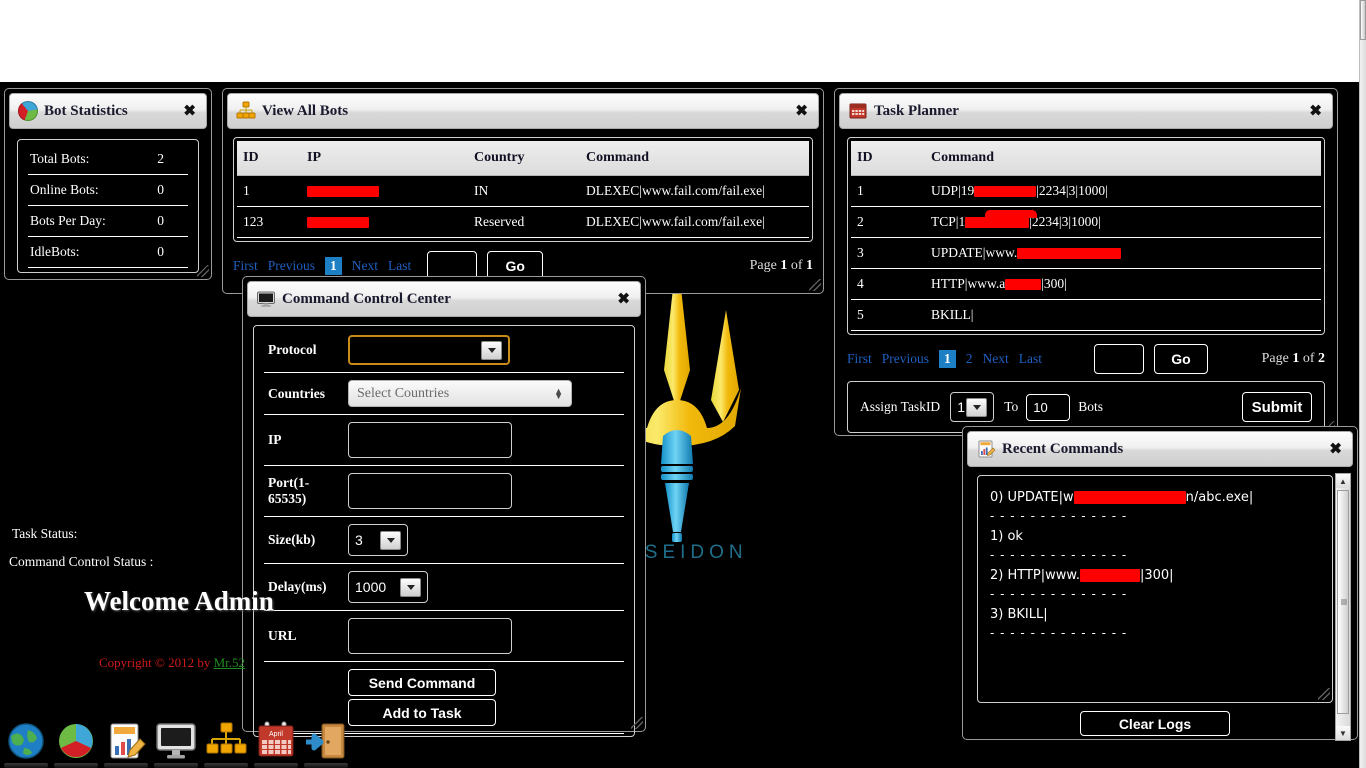  I want to click on chevron-down-icon, so click(977, 407).